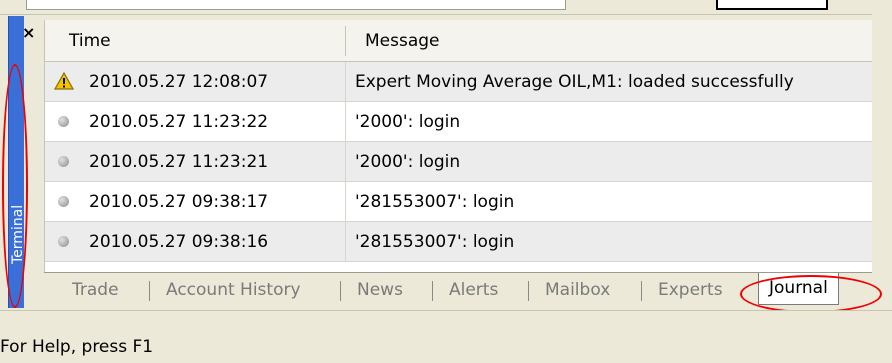  Describe the element at coordinates (446, 336) in the screenshot. I see `status-bar: For Help, press F1` at that location.